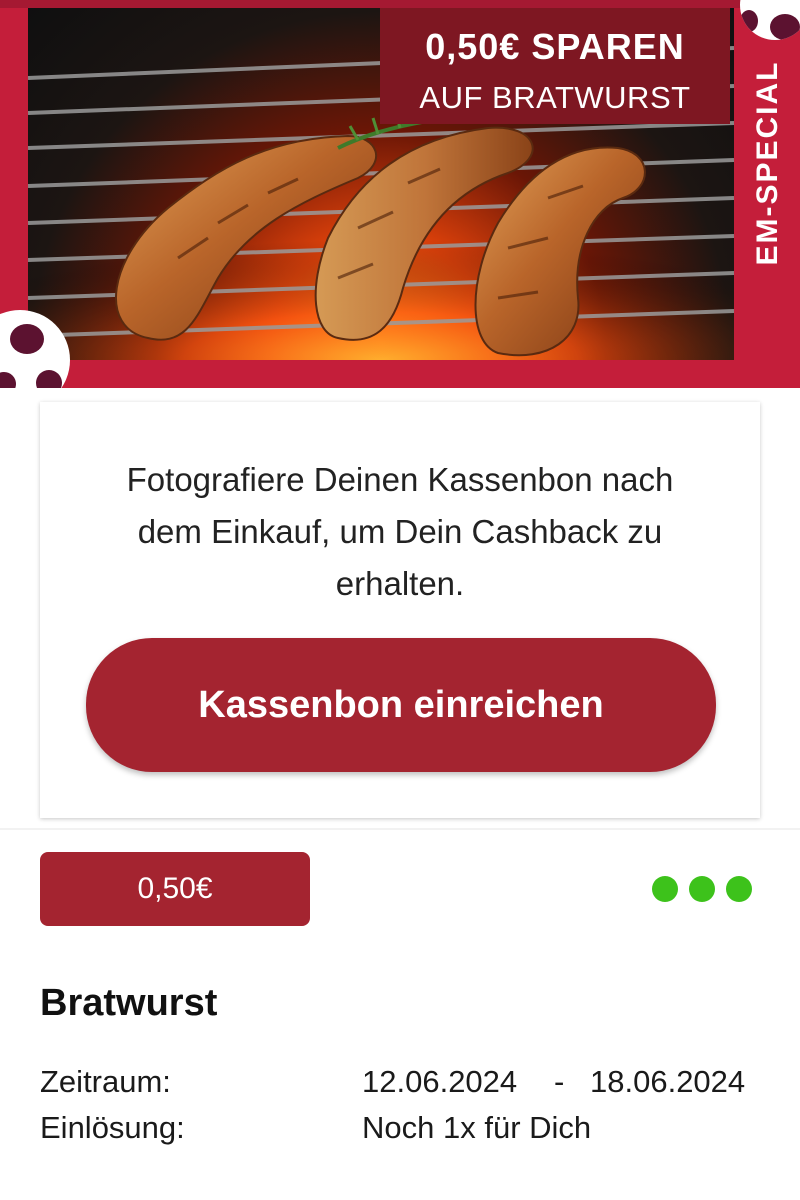 The width and height of the screenshot is (800, 1200). Describe the element at coordinates (555, 97) in the screenshot. I see `promo-subline: AUF BRATWURST` at that location.